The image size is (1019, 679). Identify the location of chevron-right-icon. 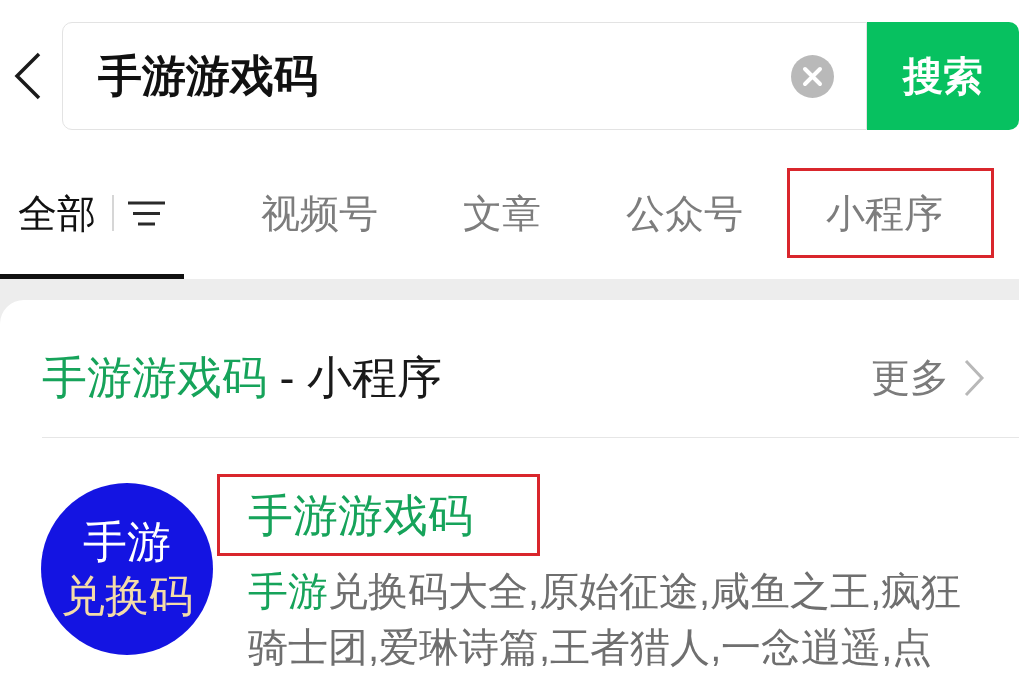
(974, 377).